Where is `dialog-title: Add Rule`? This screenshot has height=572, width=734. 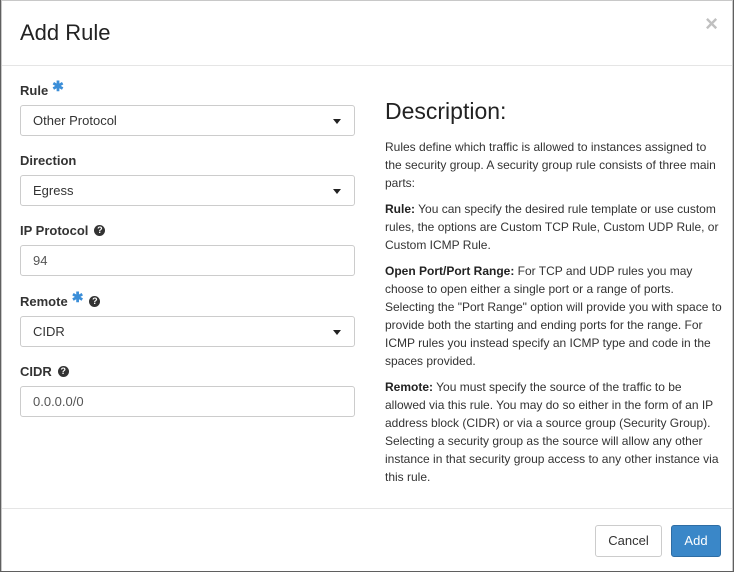
dialog-title: Add Rule is located at coordinates (65, 32).